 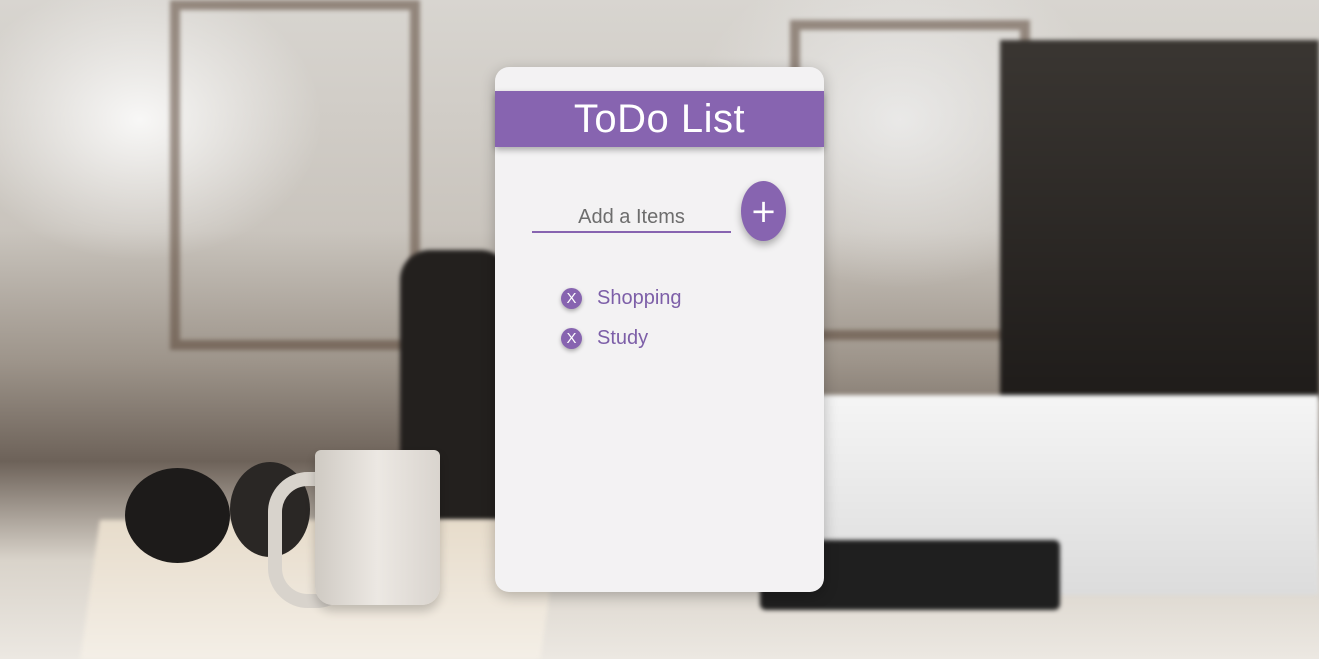 I want to click on todo-list: X Shopping X Study, so click(x=621, y=318).